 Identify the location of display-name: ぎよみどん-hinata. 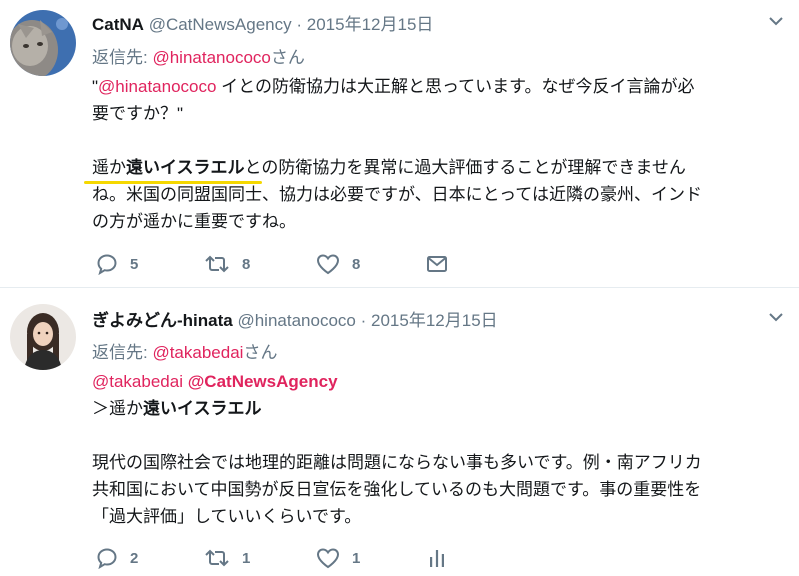
(162, 320).